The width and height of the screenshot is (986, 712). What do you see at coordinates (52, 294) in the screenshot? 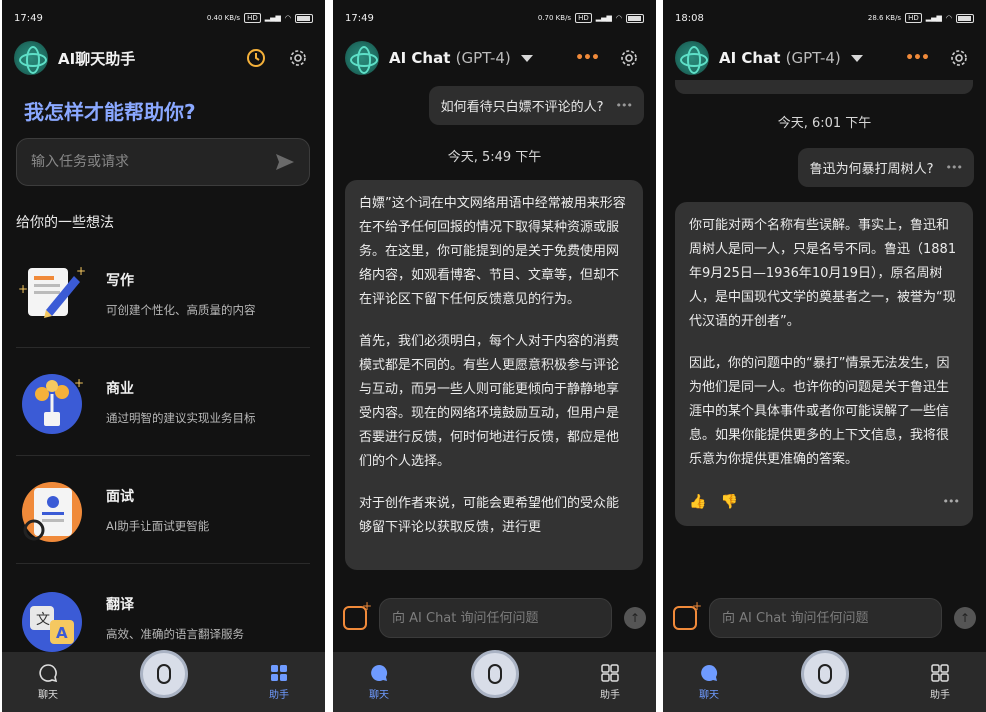
I see `writing-icon: + +` at bounding box center [52, 294].